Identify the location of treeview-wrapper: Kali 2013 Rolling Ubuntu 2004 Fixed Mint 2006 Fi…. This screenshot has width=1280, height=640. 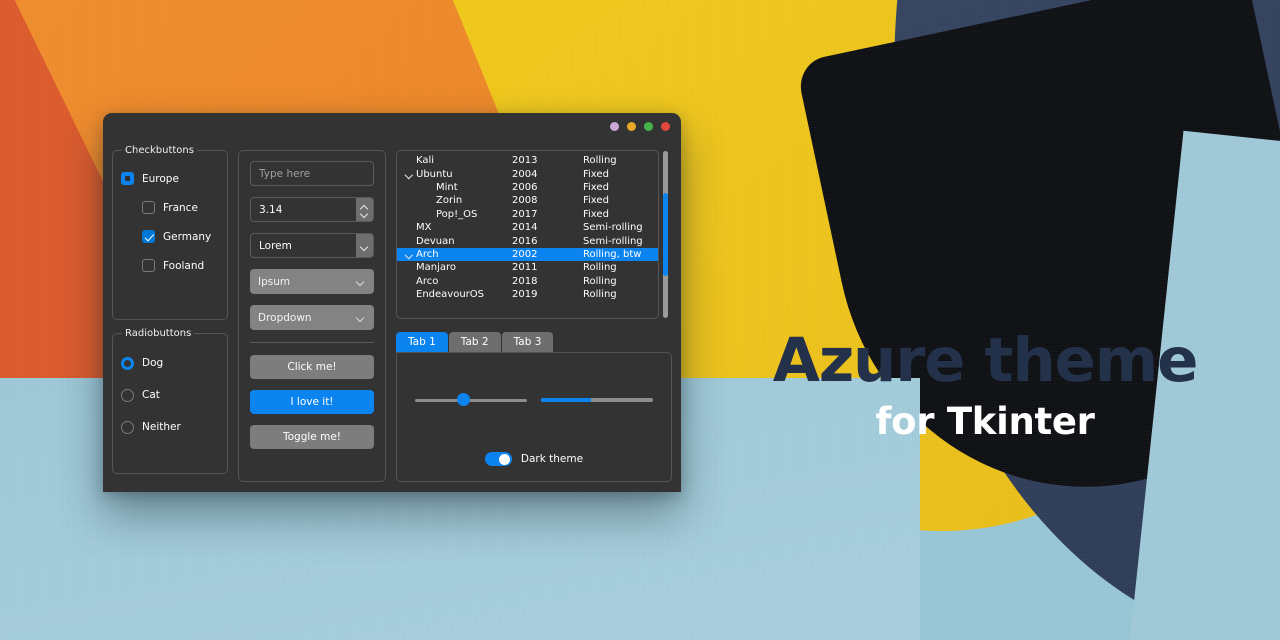
(534, 234).